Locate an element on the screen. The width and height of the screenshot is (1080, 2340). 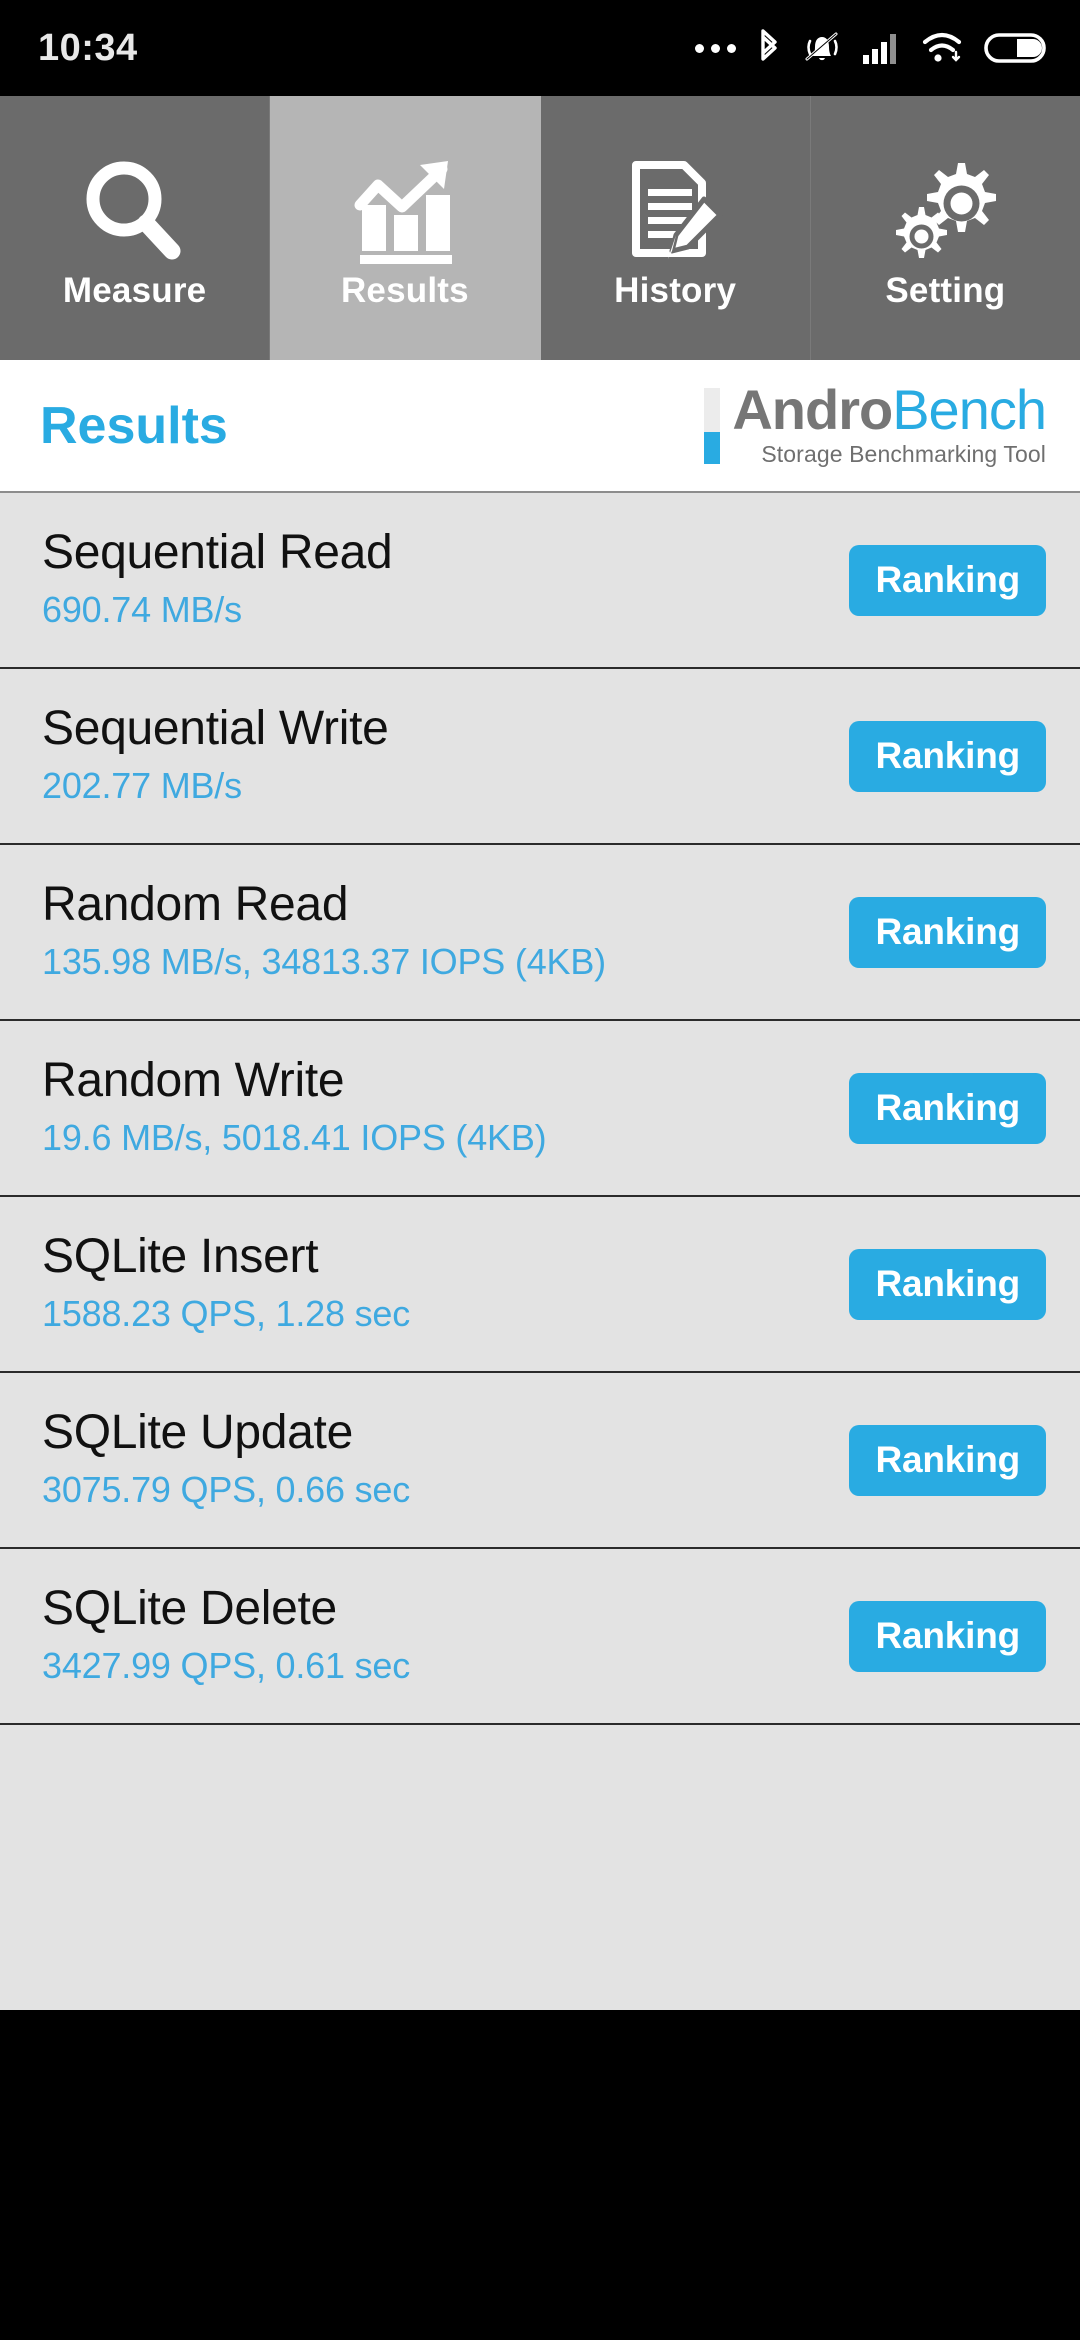
result-title: Random Write is located at coordinates (193, 1080).